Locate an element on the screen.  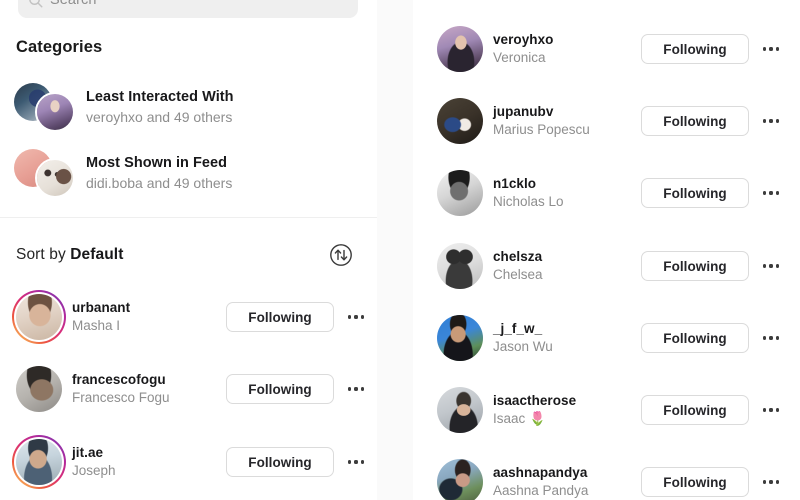
list-item: chelsza Chelsea Following is located at coordinates (606, 266).